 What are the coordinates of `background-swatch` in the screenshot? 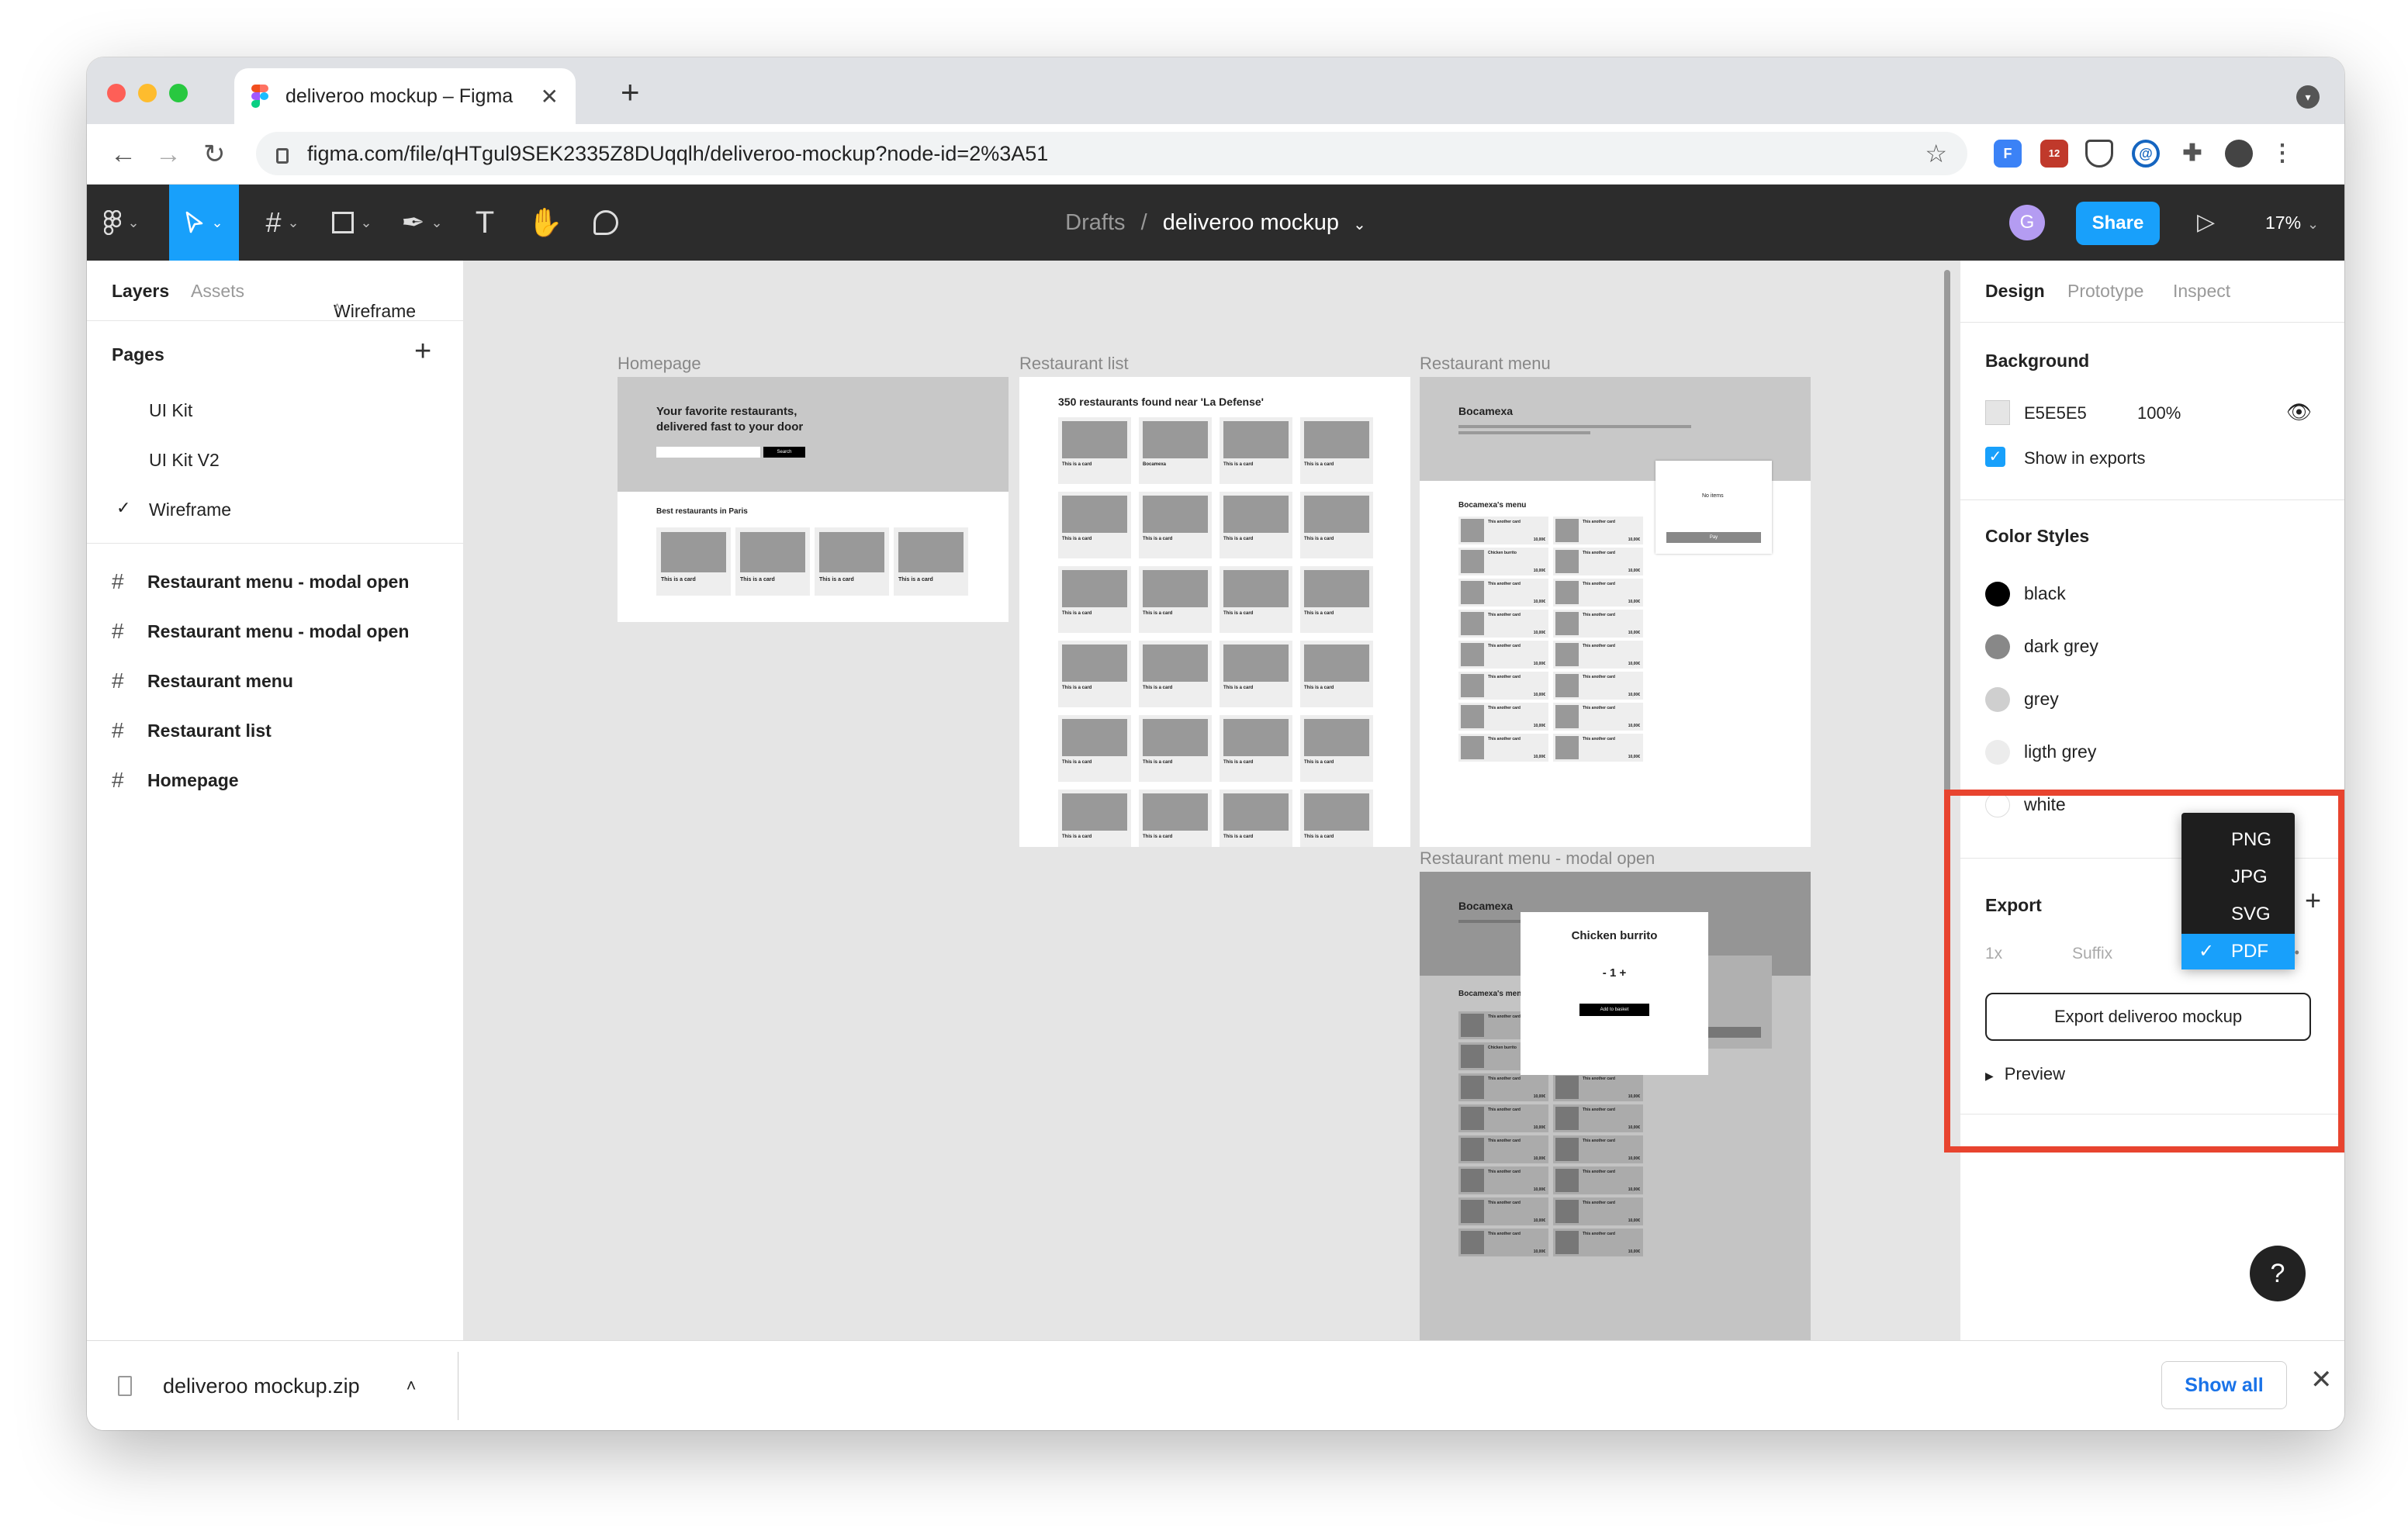 It's located at (1997, 412).